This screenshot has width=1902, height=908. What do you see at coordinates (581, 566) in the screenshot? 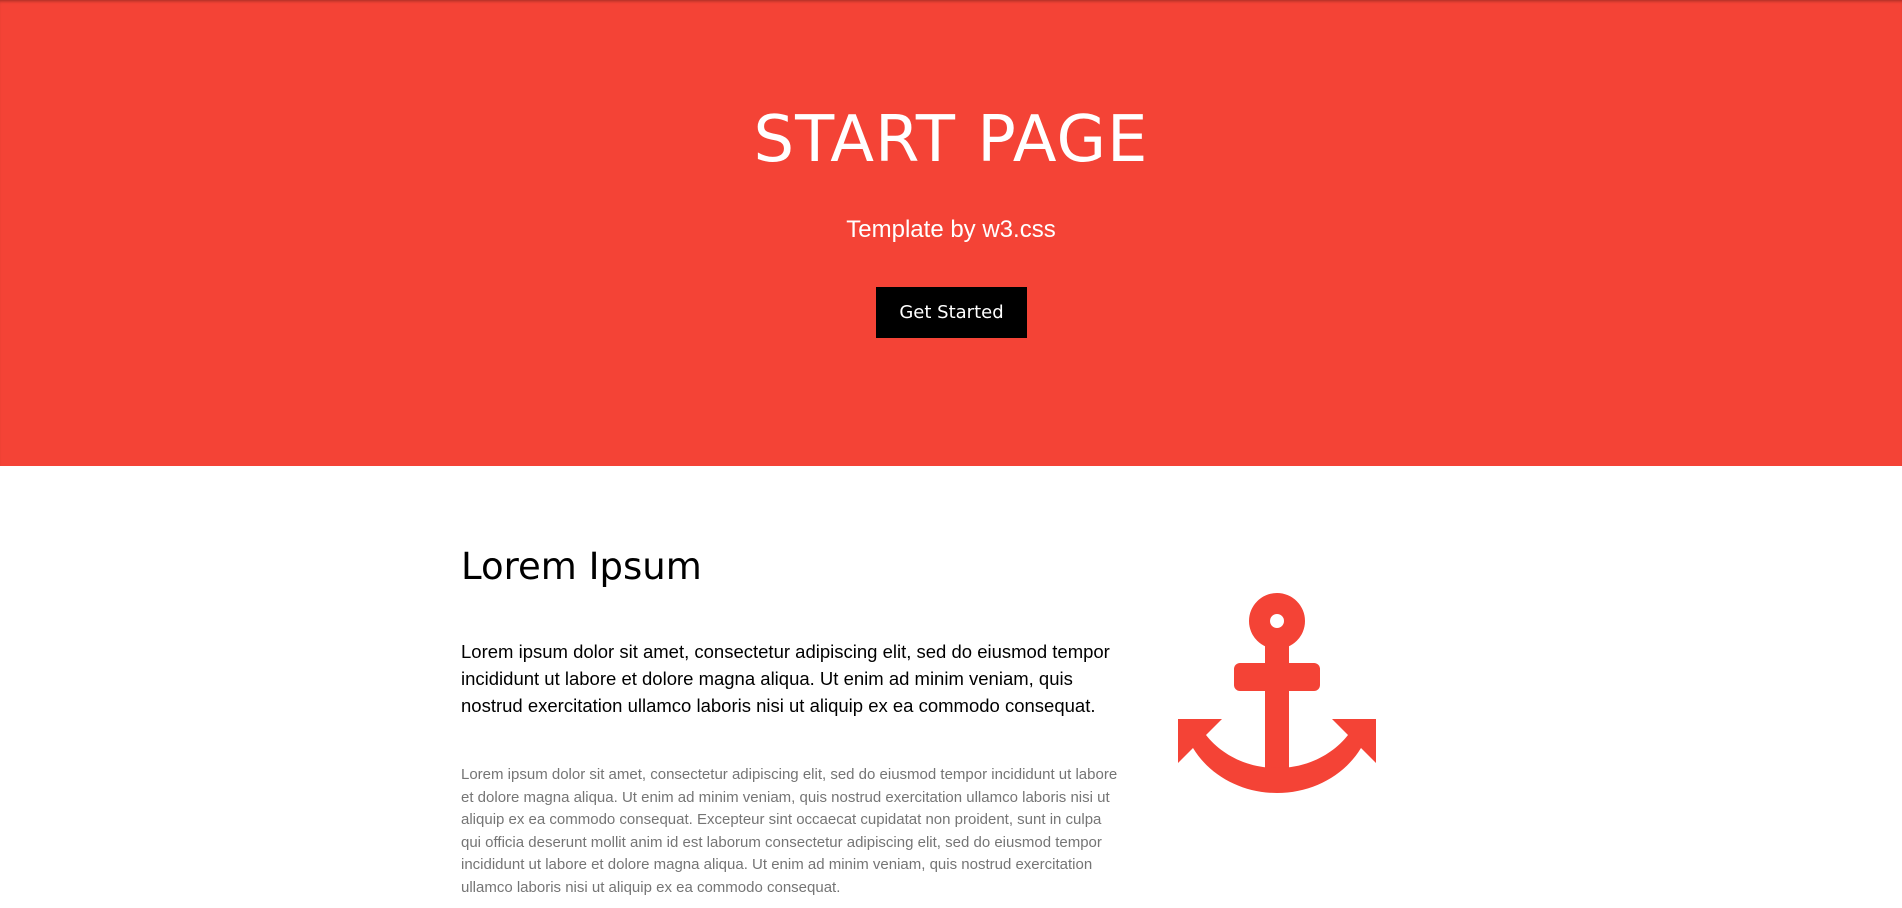
I see `section-title: Lorem Ipsum` at bounding box center [581, 566].